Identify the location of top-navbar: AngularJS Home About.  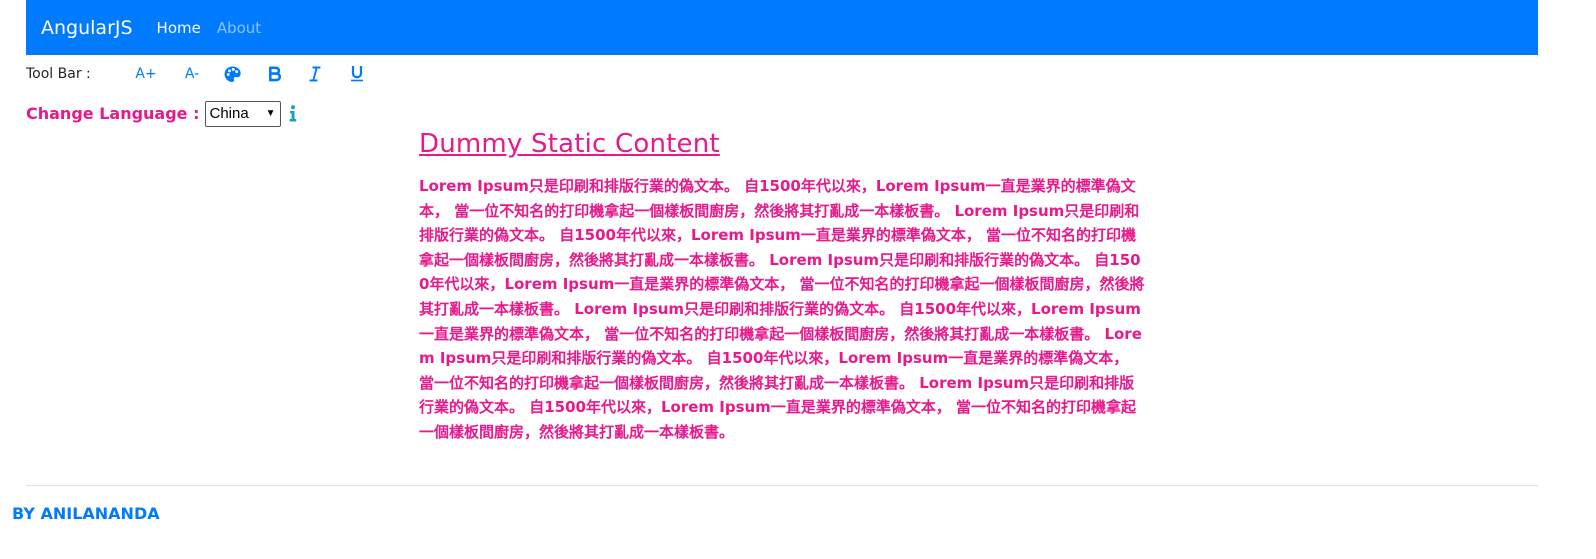
(782, 27).